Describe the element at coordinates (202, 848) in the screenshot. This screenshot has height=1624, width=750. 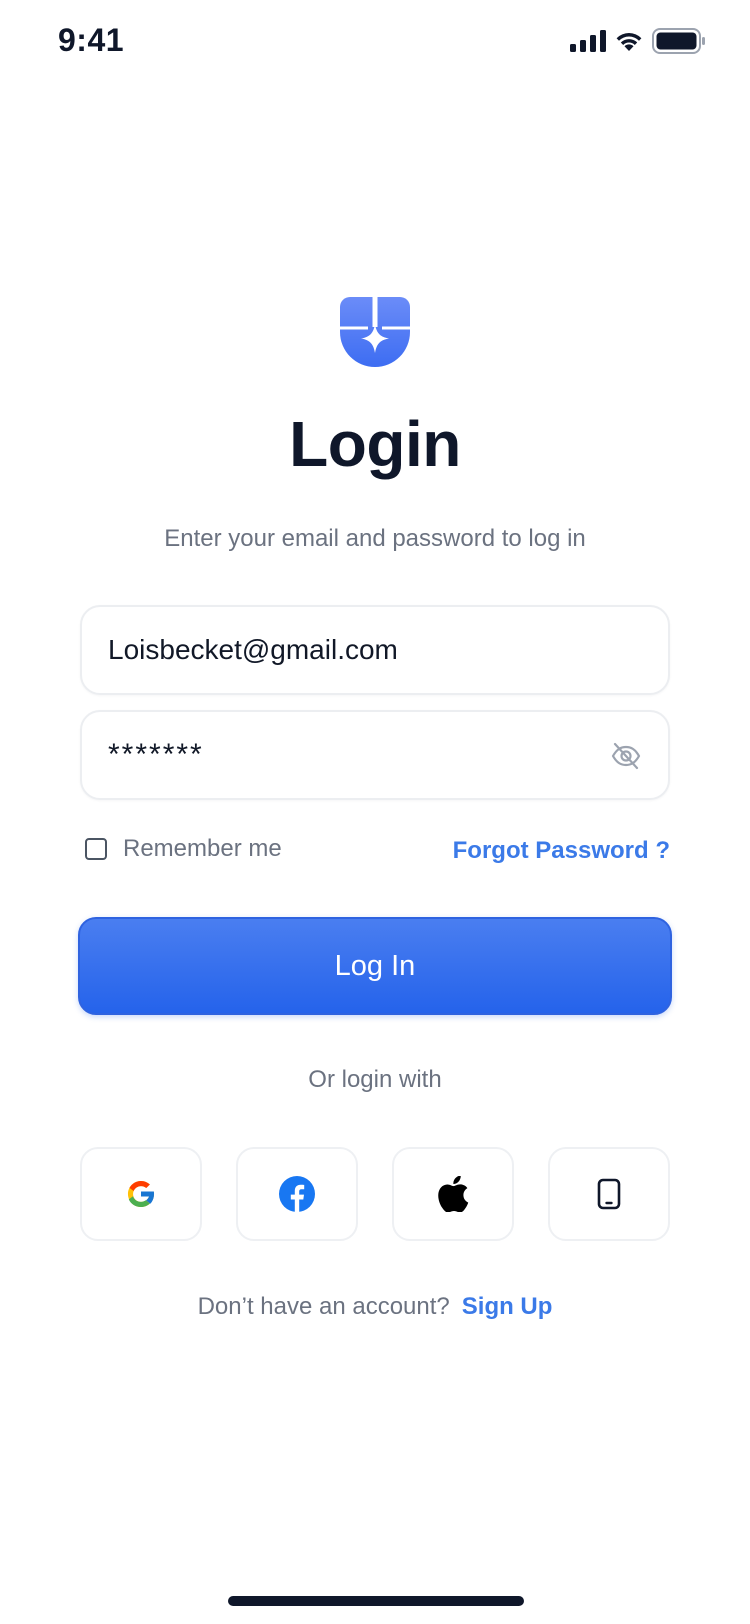
I see `remember-me-label: Remember me` at that location.